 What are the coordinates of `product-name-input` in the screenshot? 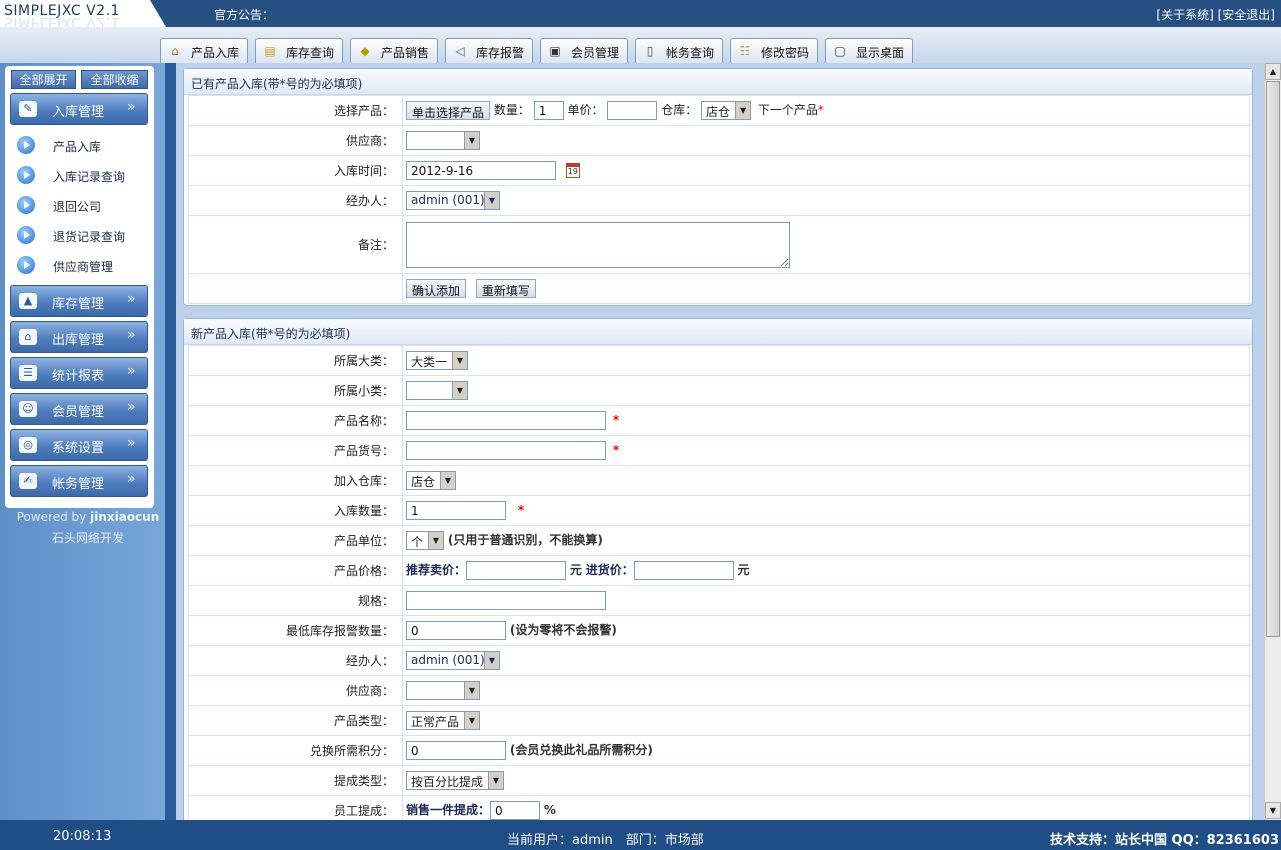 It's located at (506, 420).